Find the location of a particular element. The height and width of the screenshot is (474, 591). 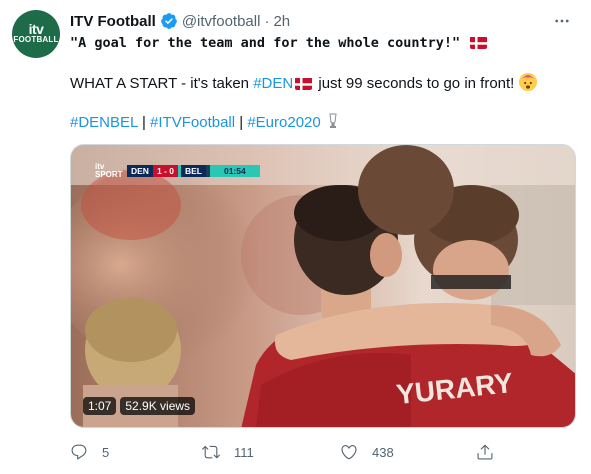

more-icon is located at coordinates (562, 21).